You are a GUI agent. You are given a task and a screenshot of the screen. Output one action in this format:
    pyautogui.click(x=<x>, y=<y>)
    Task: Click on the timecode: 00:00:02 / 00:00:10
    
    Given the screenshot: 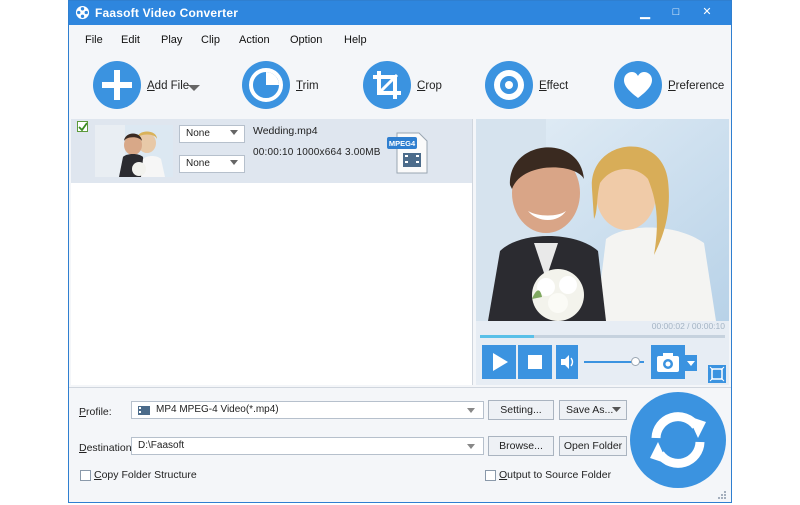 What is the action you would take?
    pyautogui.click(x=688, y=326)
    